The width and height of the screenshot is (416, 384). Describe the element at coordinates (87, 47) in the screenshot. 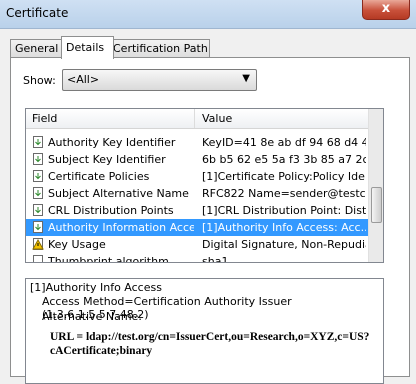

I see `tab-details: Details` at that location.